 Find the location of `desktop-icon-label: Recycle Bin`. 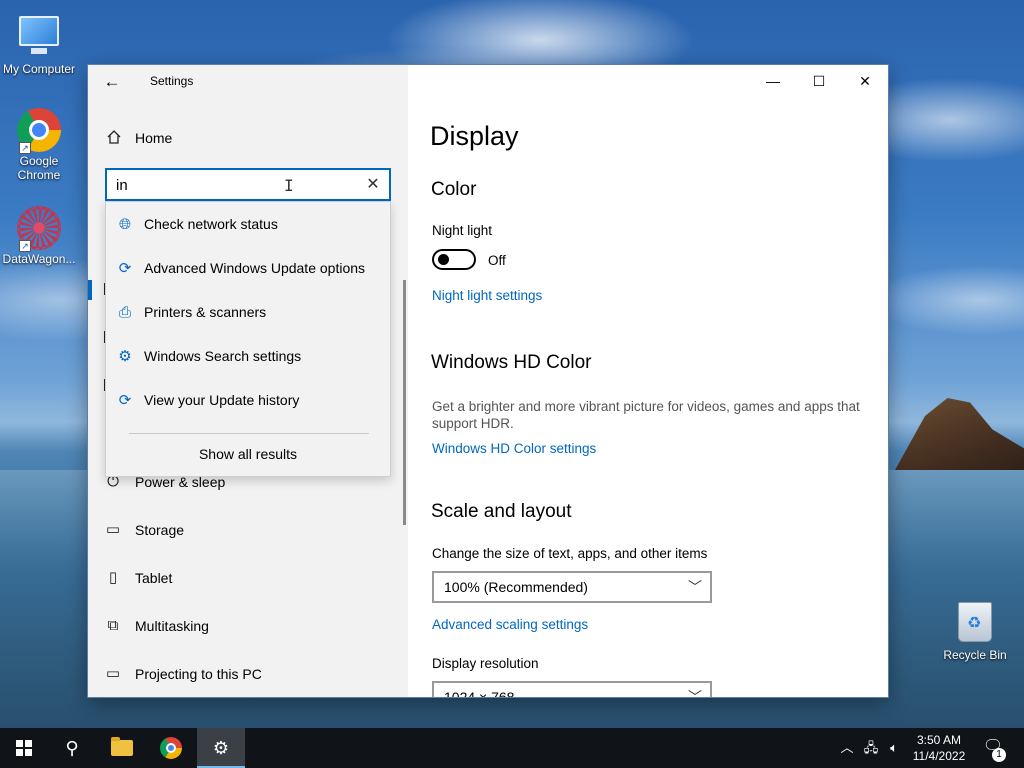

desktop-icon-label: Recycle Bin is located at coordinates (975, 655).